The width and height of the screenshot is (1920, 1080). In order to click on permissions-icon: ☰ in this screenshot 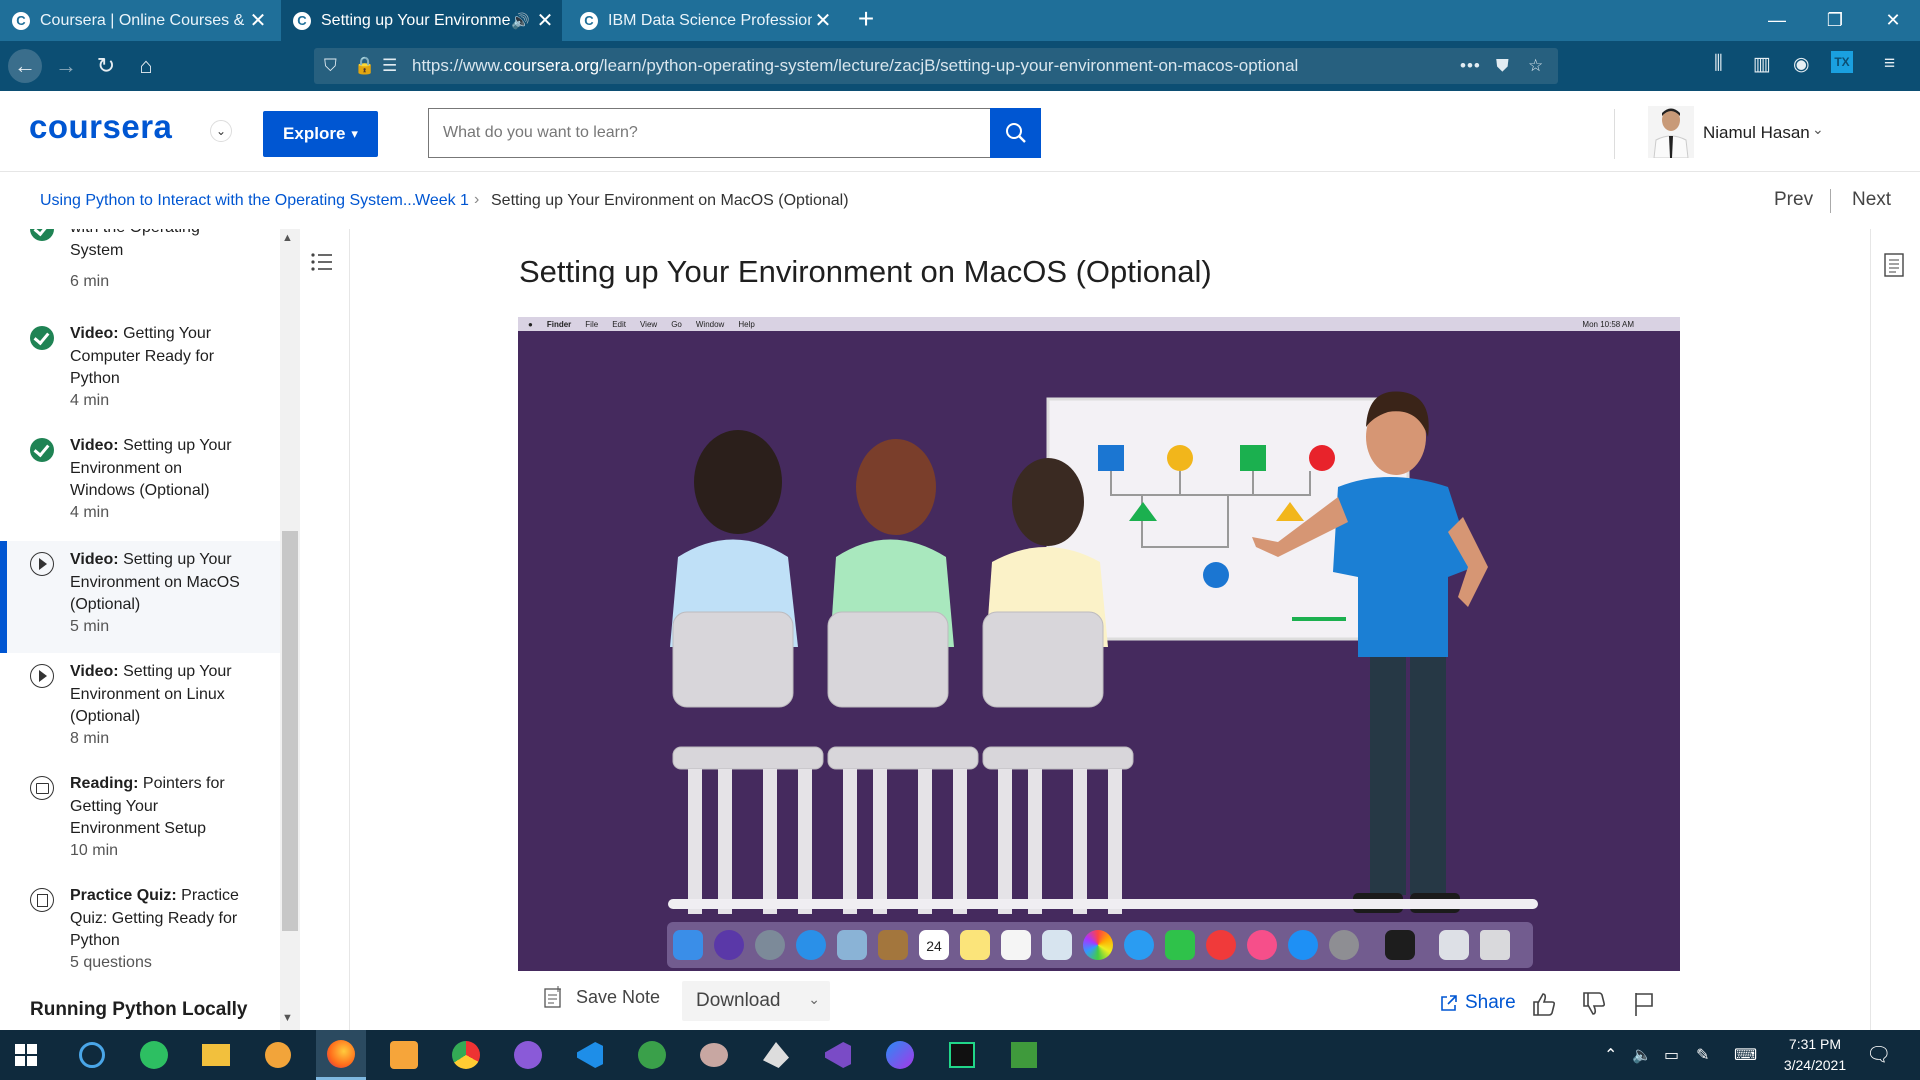, I will do `click(389, 66)`.